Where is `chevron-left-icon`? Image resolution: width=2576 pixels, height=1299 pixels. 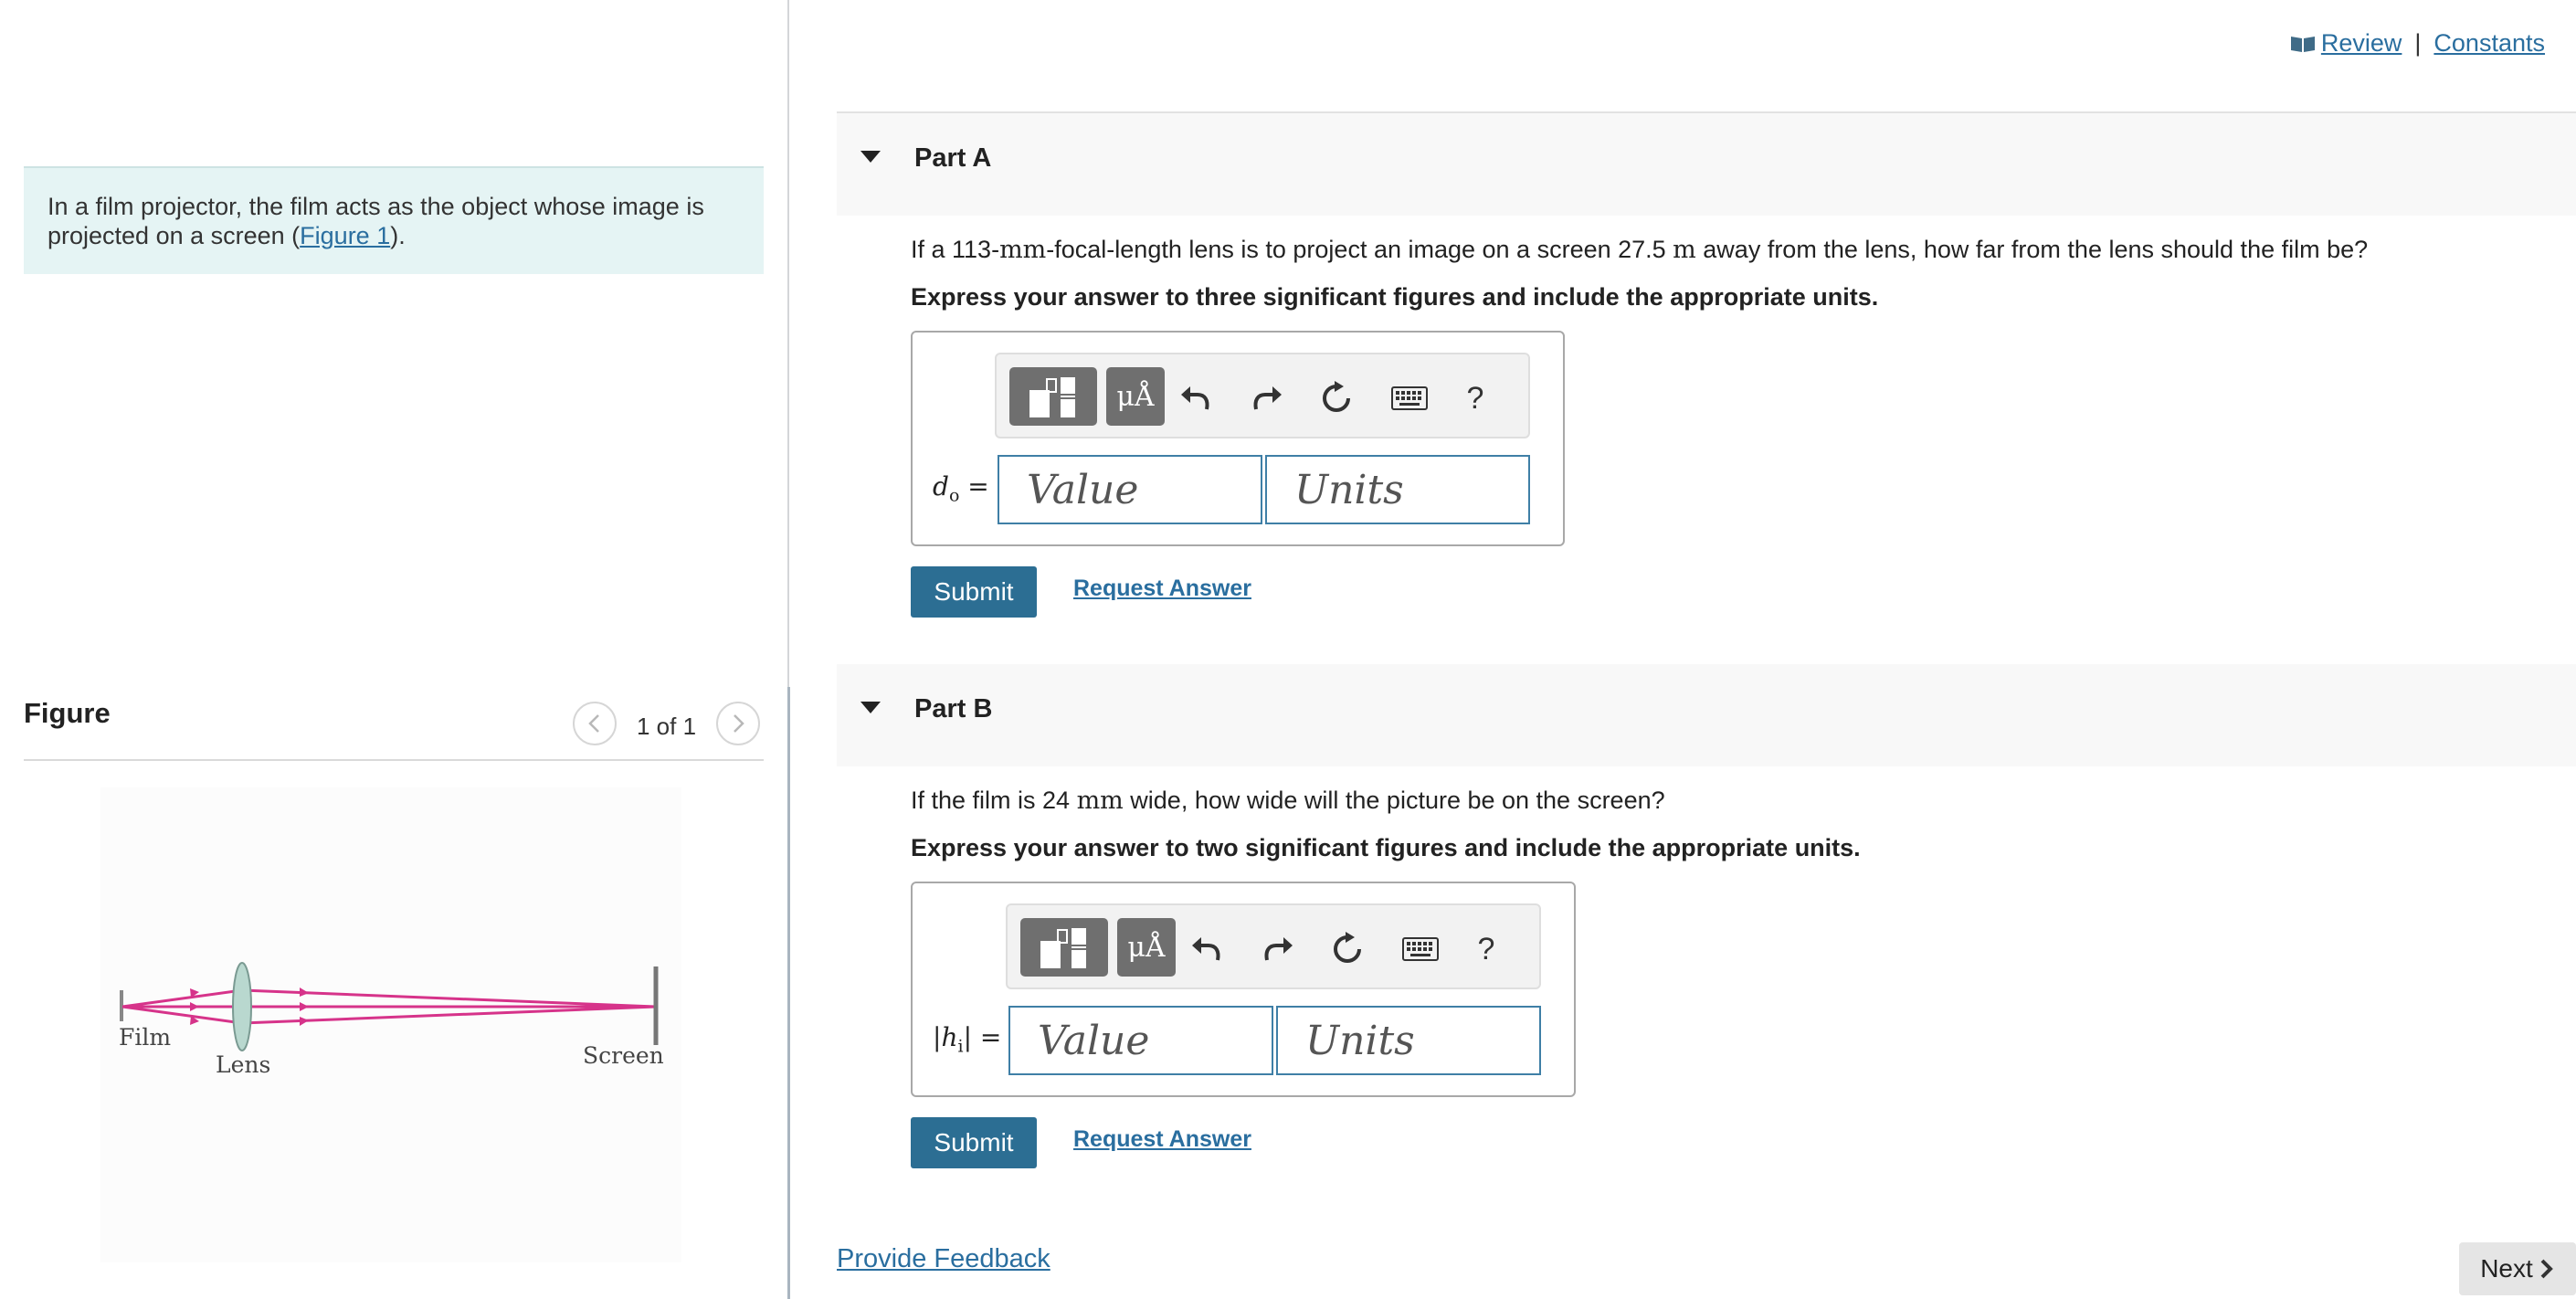
chevron-left-icon is located at coordinates (593, 723).